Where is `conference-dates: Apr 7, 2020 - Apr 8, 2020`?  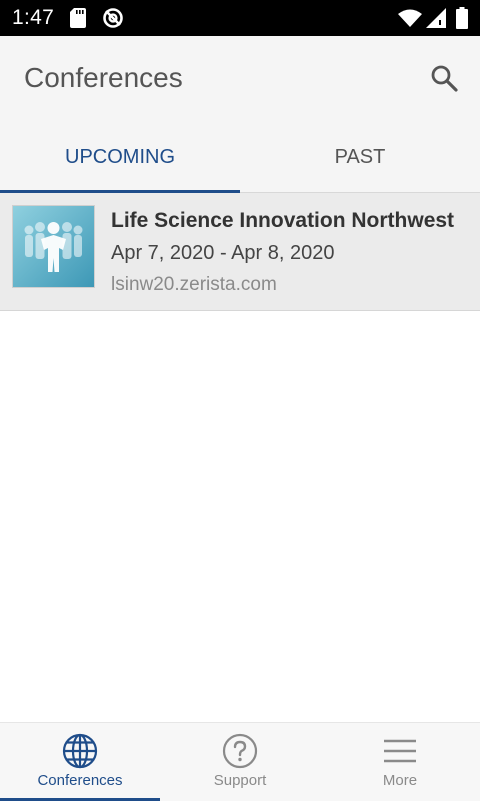
conference-dates: Apr 7, 2020 - Apr 8, 2020 is located at coordinates (223, 253).